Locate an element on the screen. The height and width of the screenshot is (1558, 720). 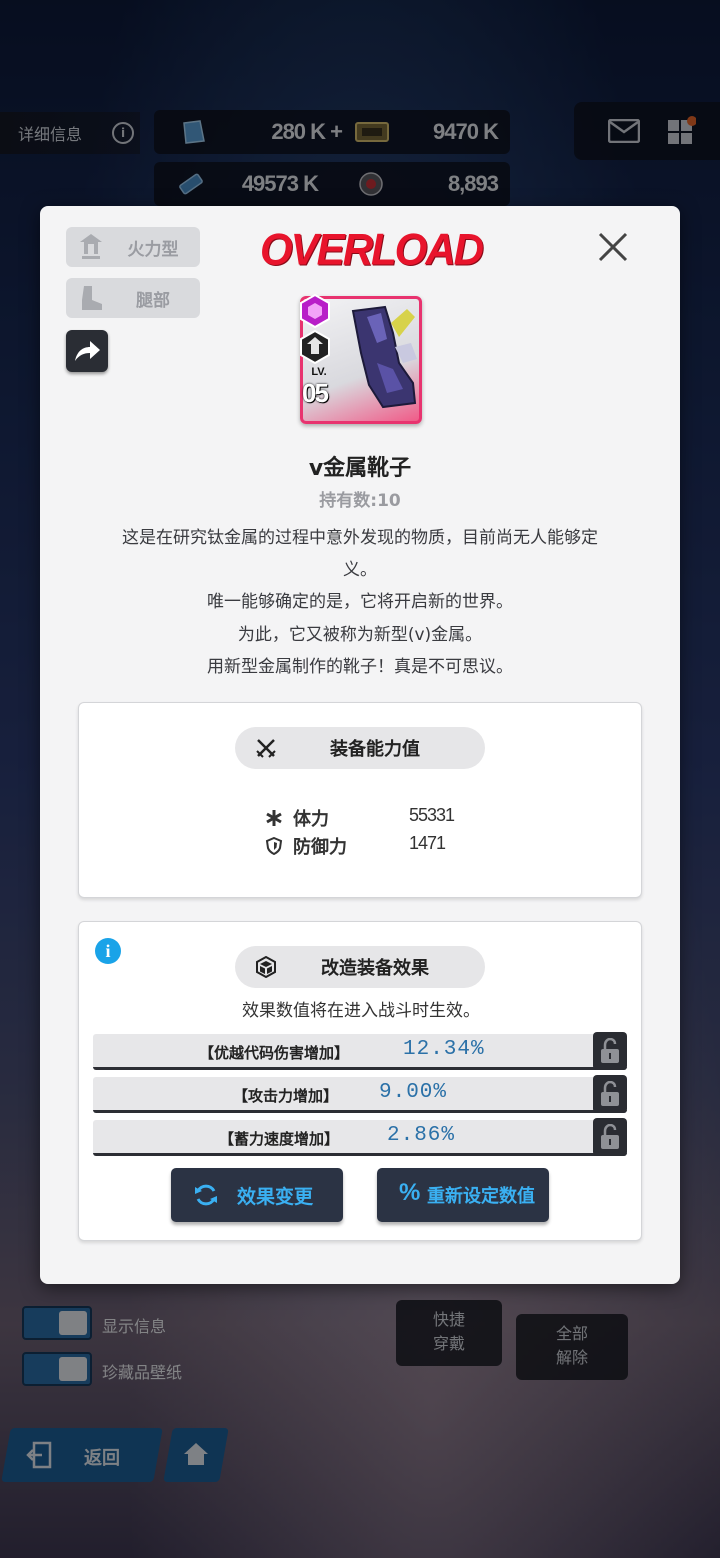
modify-effects-header: 改造装备效果 is located at coordinates (360, 967).